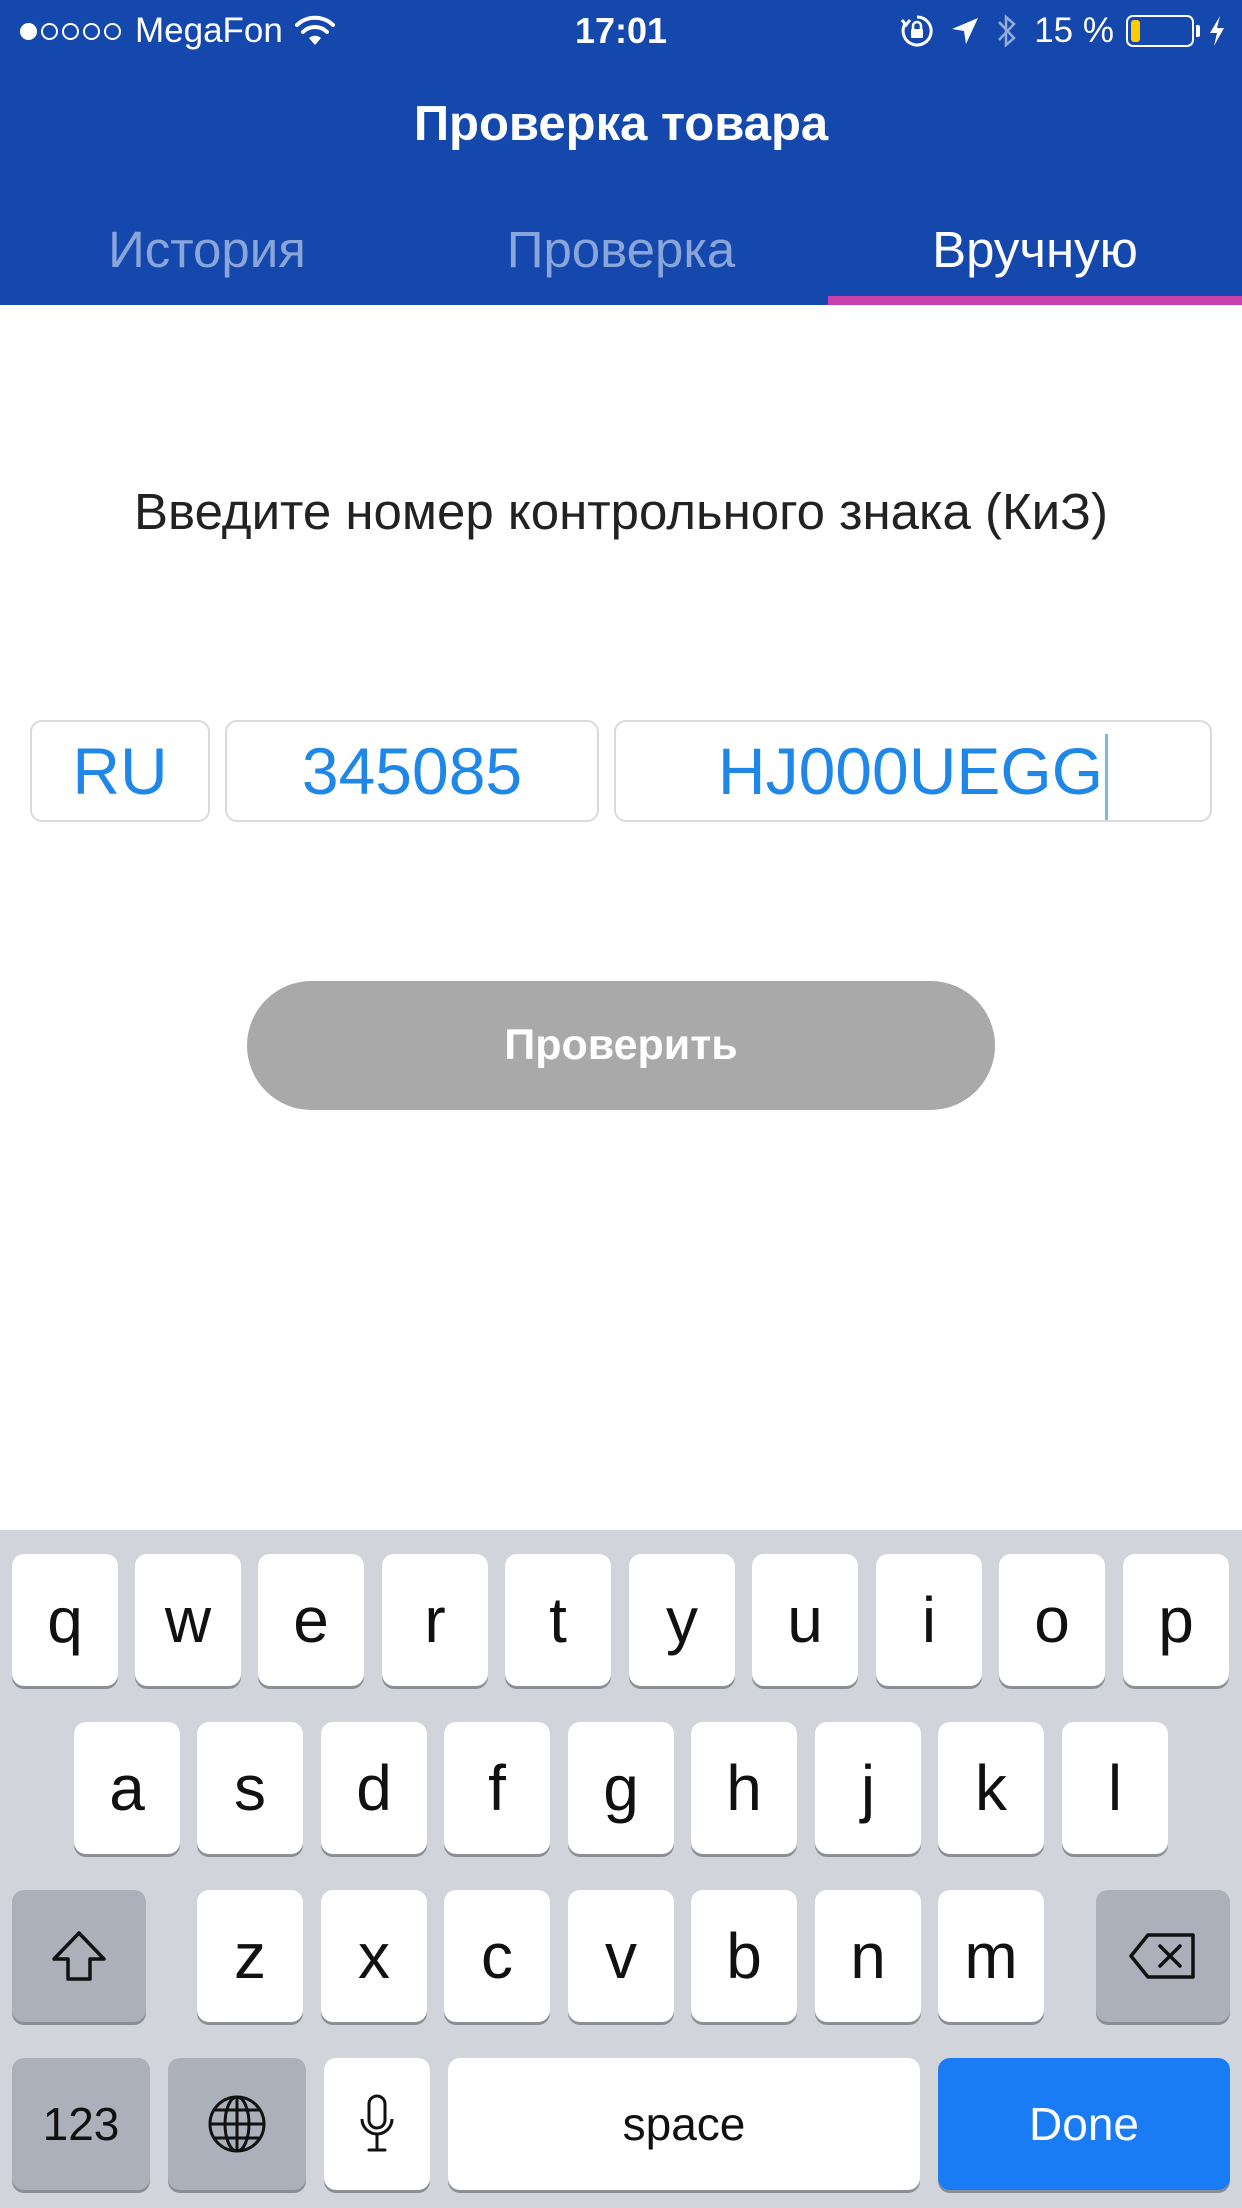 The height and width of the screenshot is (2208, 1242). I want to click on microphone-icon, so click(377, 2123).